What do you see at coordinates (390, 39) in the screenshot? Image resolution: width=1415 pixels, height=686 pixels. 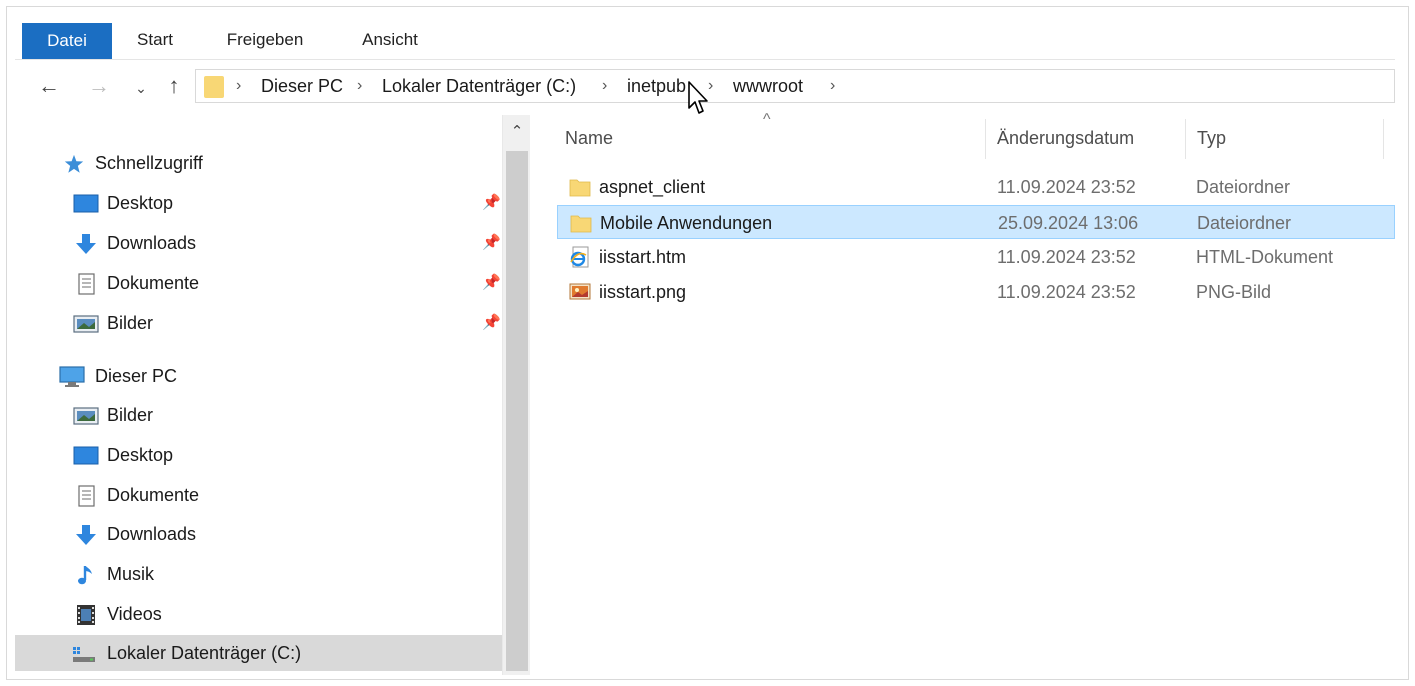 I see `tab-ansicht: Ansicht` at bounding box center [390, 39].